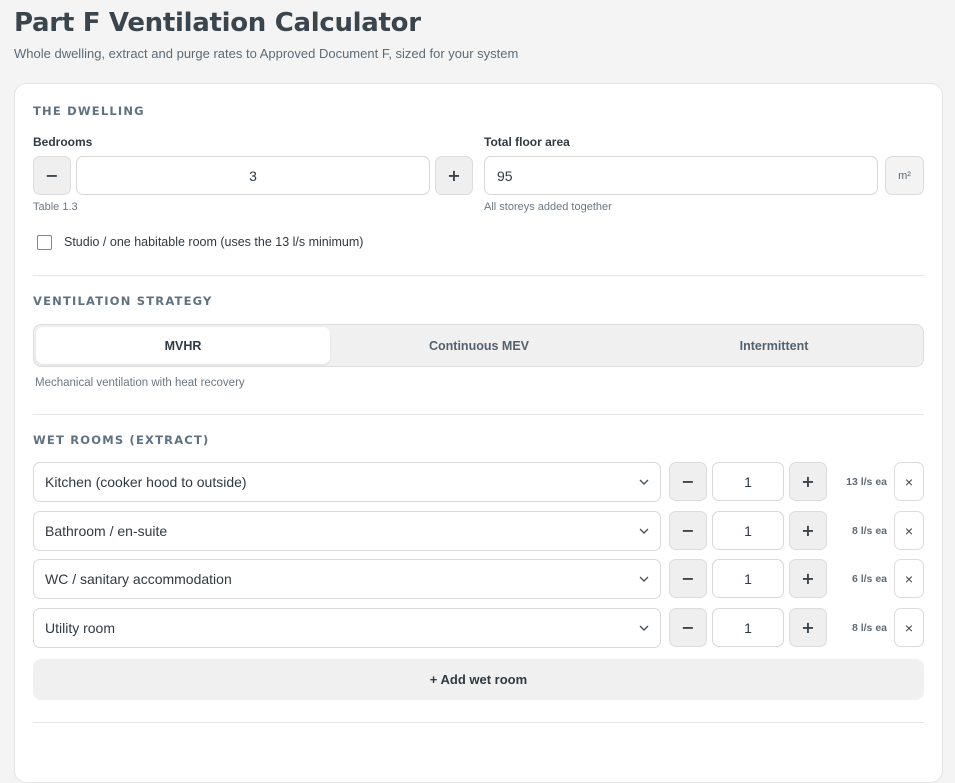 This screenshot has width=955, height=783. Describe the element at coordinates (63, 142) in the screenshot. I see `bedrooms-label: Bedrooms` at that location.